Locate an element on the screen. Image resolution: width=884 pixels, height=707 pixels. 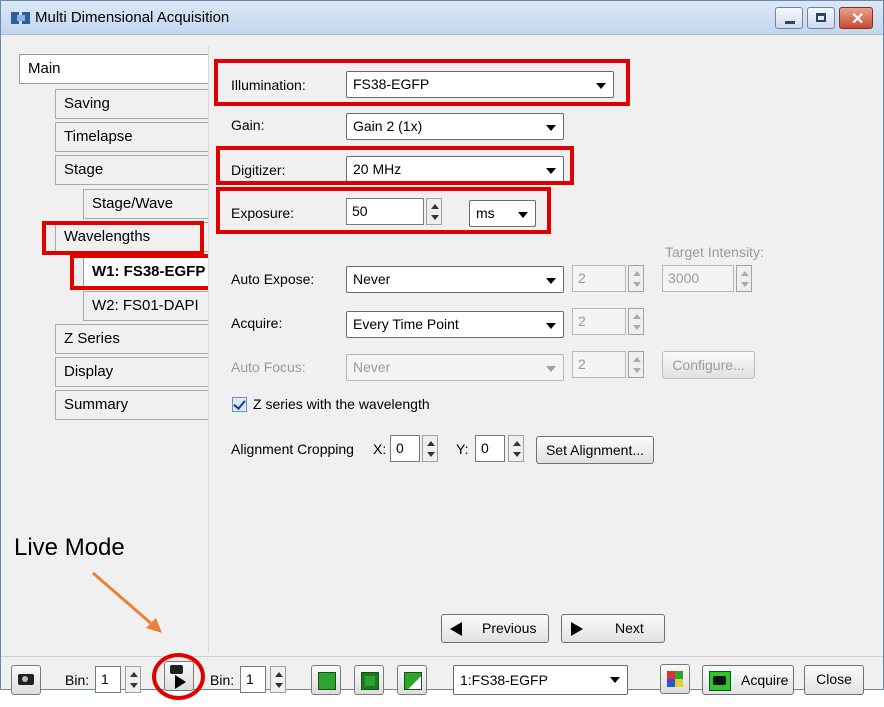
highlight-wavelengths is located at coordinates (123, 238).